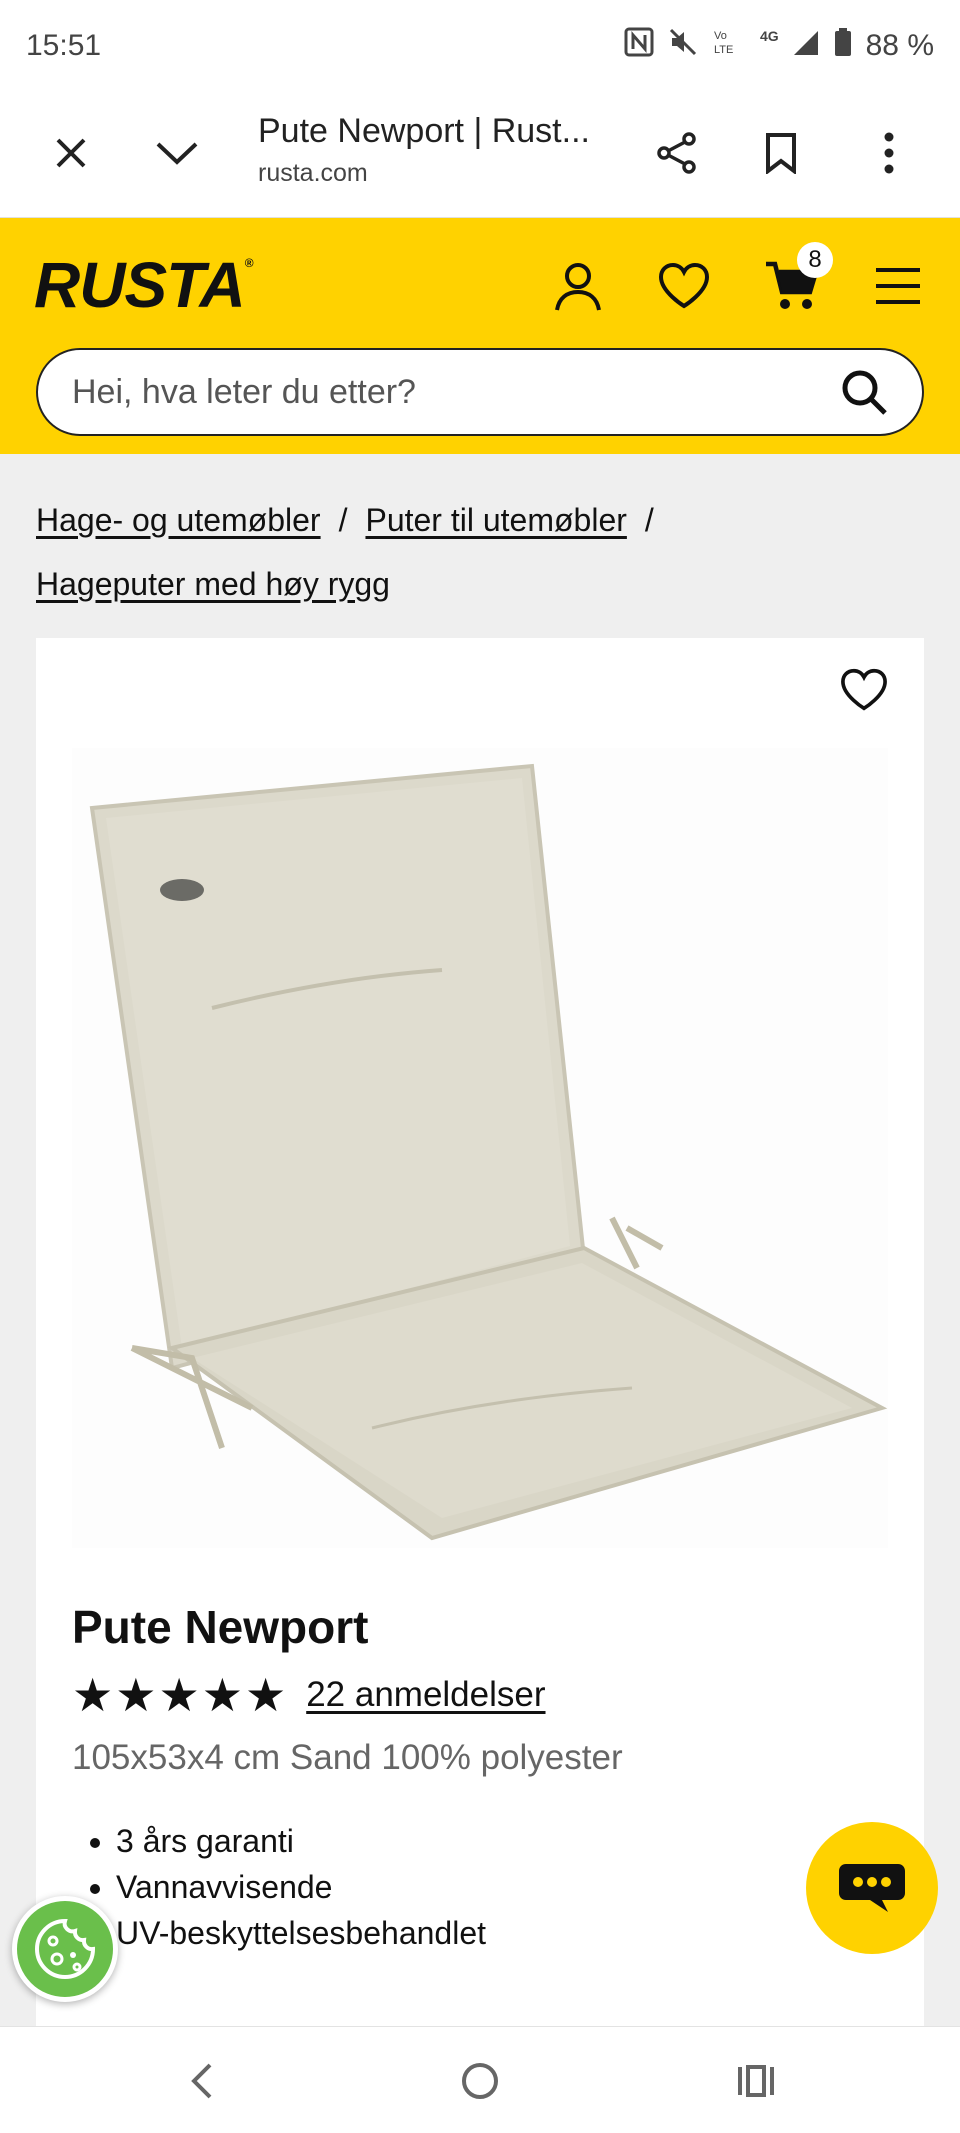 The height and width of the screenshot is (2133, 960). I want to click on menu-button, so click(898, 286).